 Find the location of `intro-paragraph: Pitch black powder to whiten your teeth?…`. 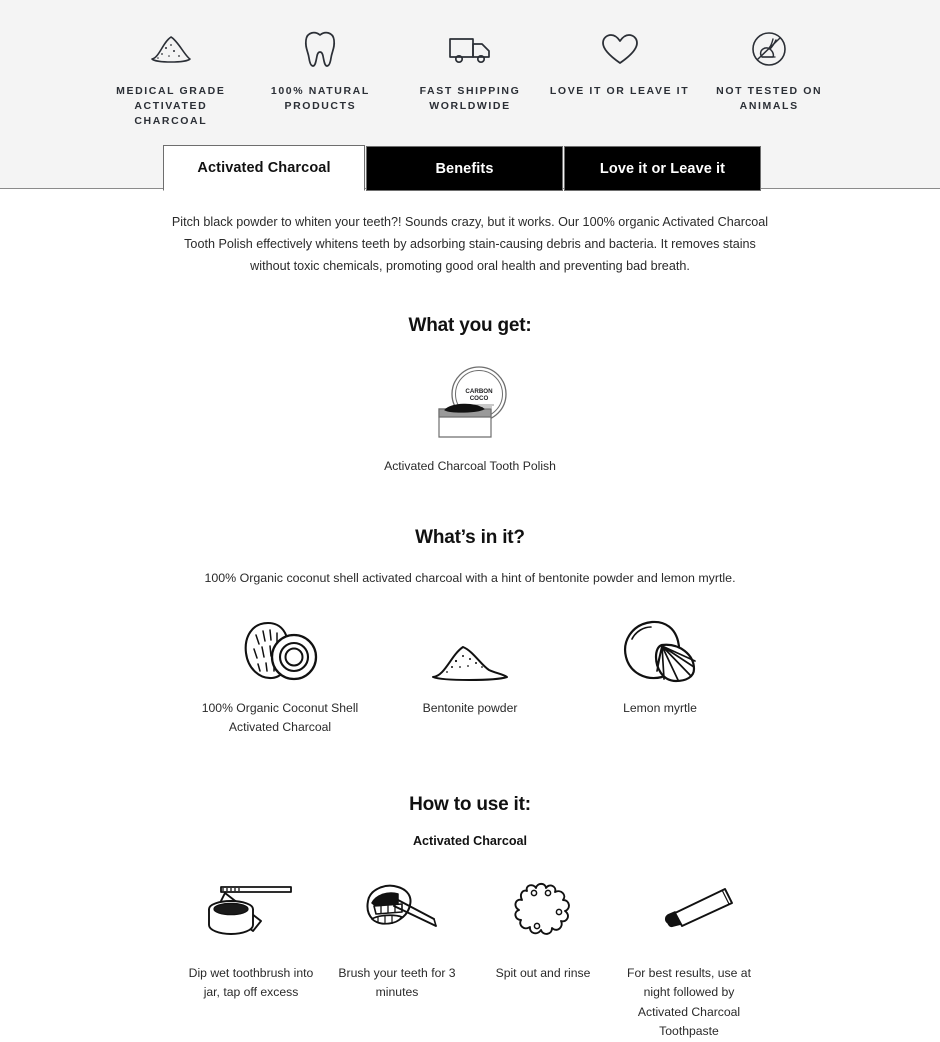

intro-paragraph: Pitch black powder to whiten your teeth?… is located at coordinates (470, 244).